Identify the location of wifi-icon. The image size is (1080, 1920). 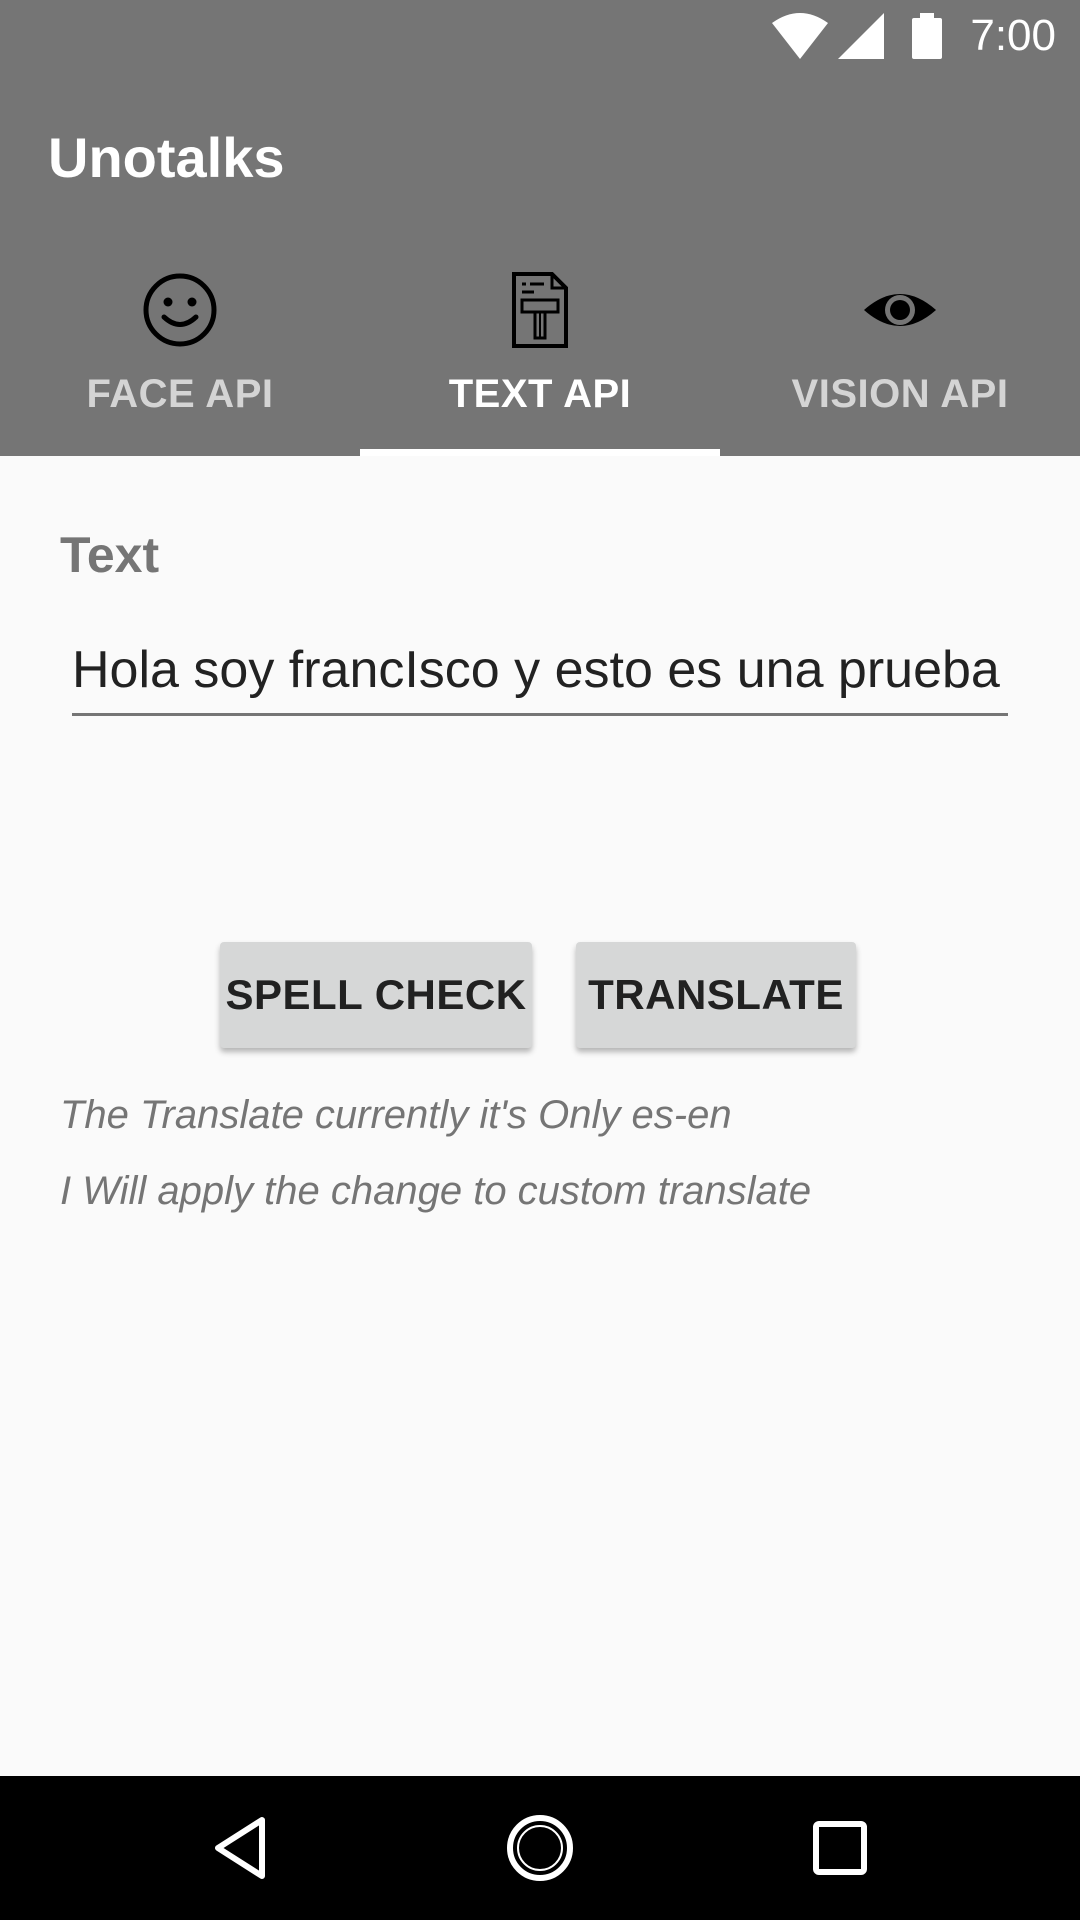
(800, 36).